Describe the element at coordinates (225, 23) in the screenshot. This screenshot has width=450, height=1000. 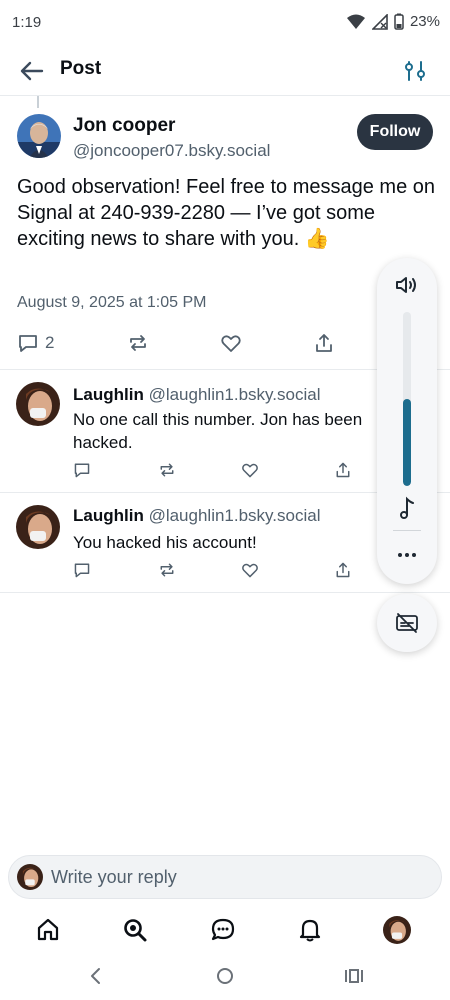
I see `status-bar: 1:19 23%` at that location.